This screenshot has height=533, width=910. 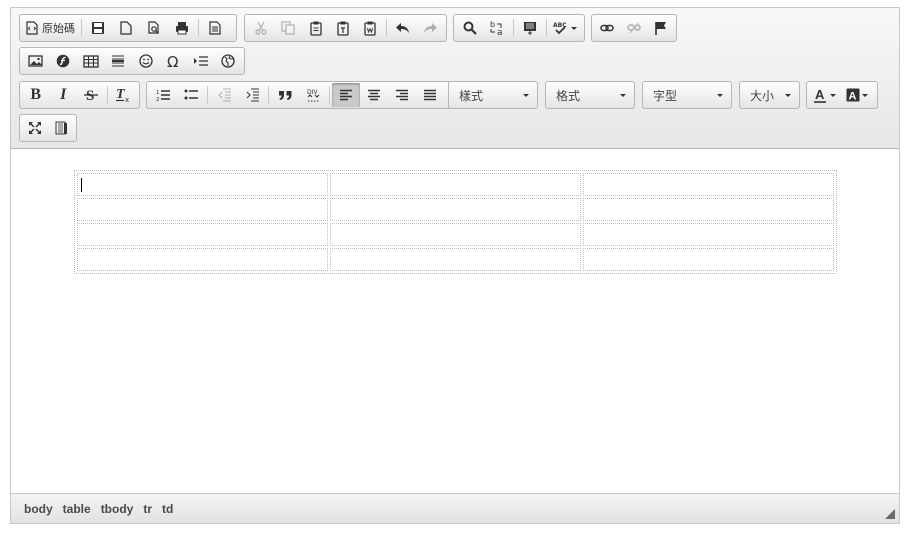 I want to click on print-button, so click(x=182, y=28).